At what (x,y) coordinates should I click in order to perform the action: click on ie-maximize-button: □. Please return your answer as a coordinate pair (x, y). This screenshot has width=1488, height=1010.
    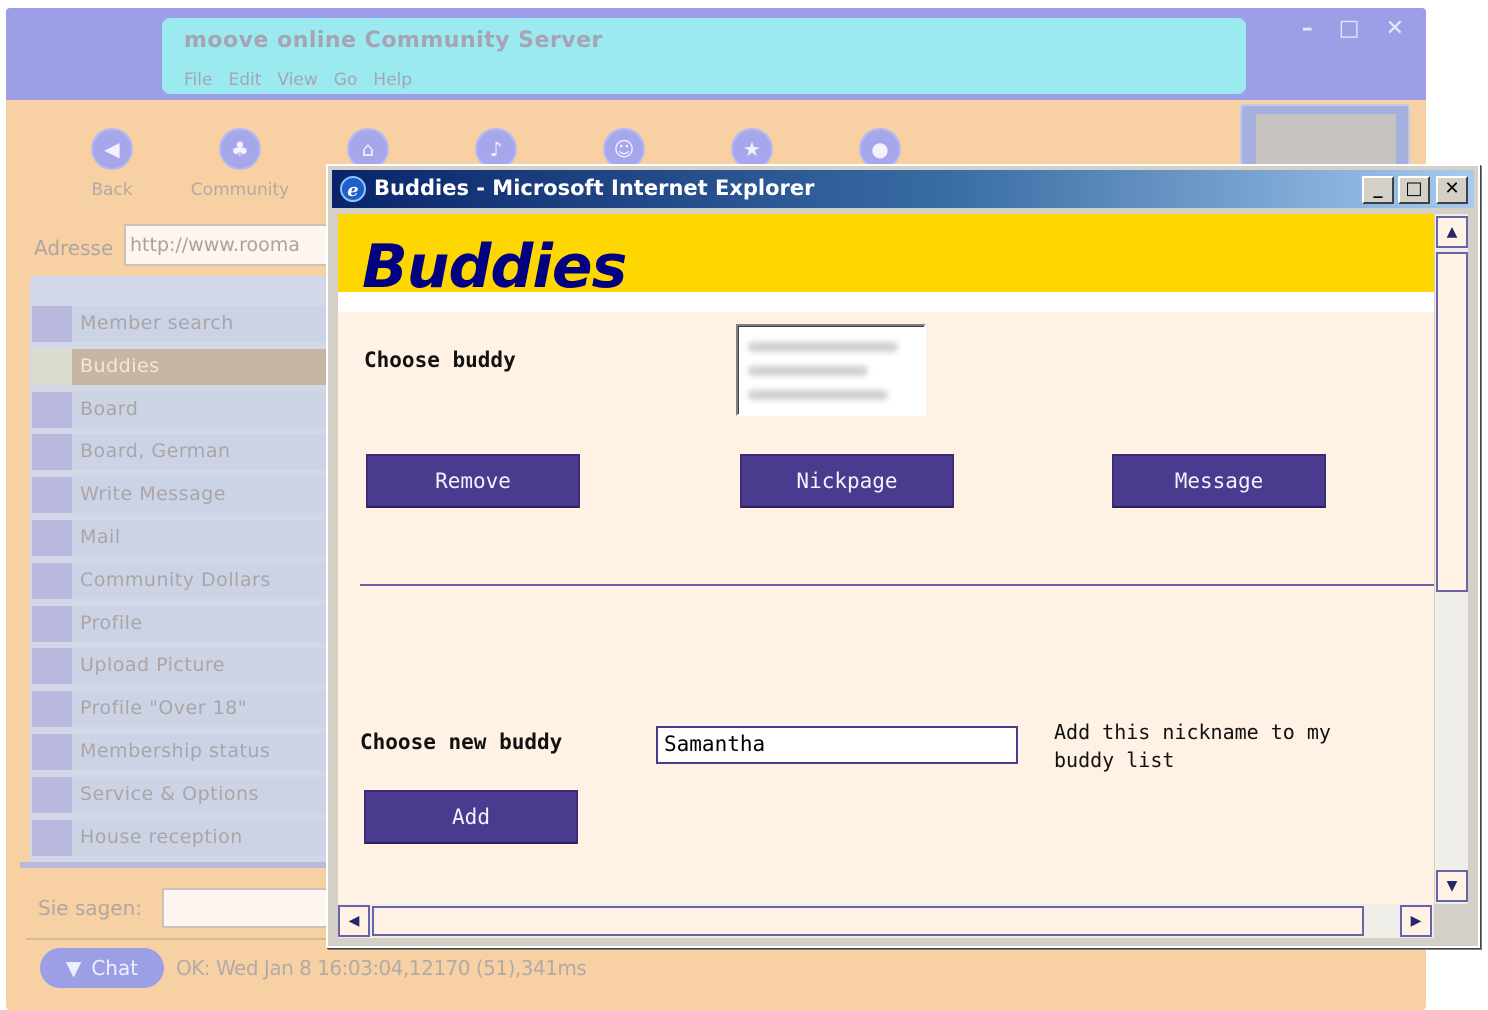
    Looking at the image, I should click on (1414, 190).